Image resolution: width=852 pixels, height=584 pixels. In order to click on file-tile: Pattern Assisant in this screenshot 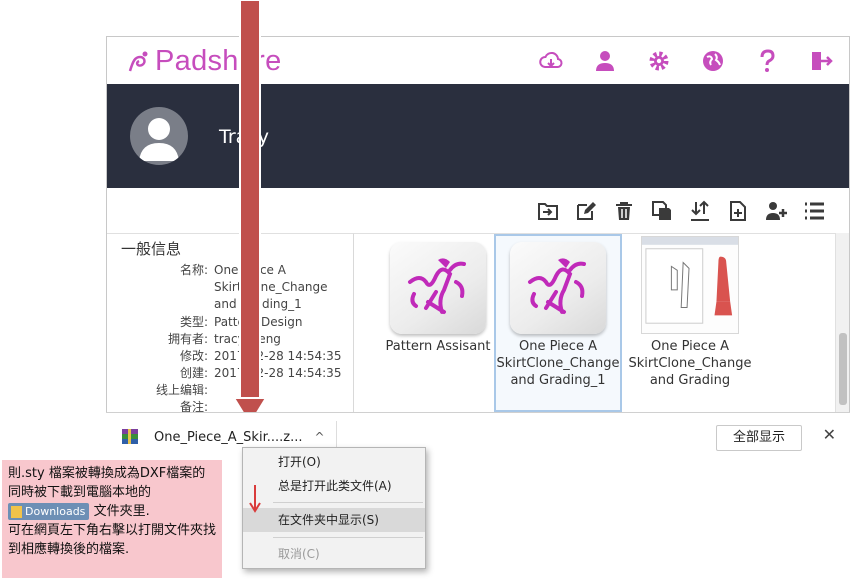, I will do `click(438, 298)`.